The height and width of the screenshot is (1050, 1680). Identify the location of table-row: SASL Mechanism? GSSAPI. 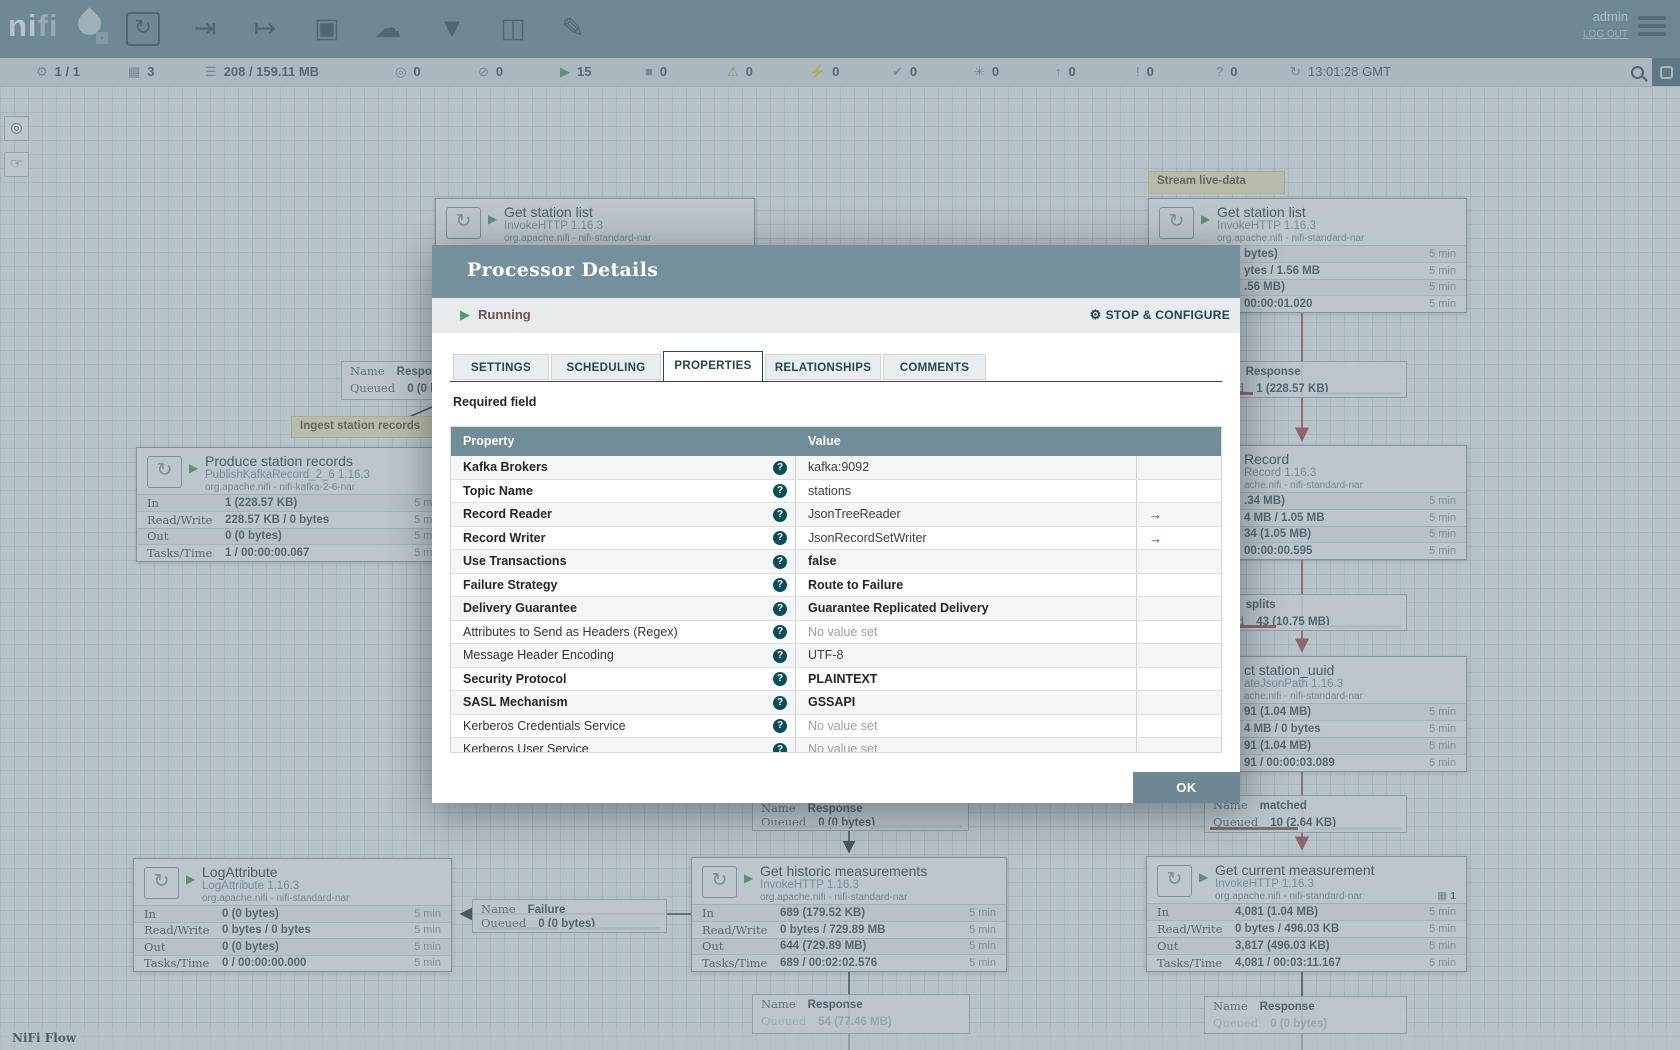
(836, 703).